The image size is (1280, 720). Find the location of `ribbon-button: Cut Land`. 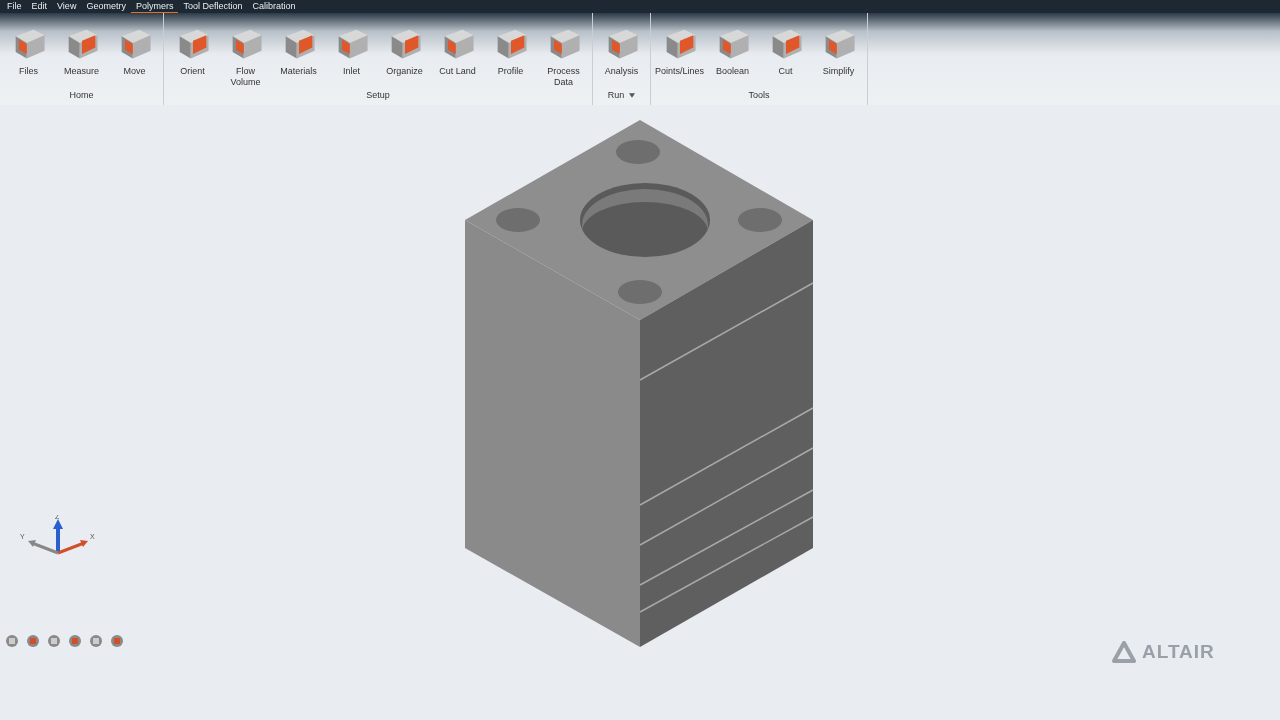

ribbon-button: Cut Land is located at coordinates (457, 50).